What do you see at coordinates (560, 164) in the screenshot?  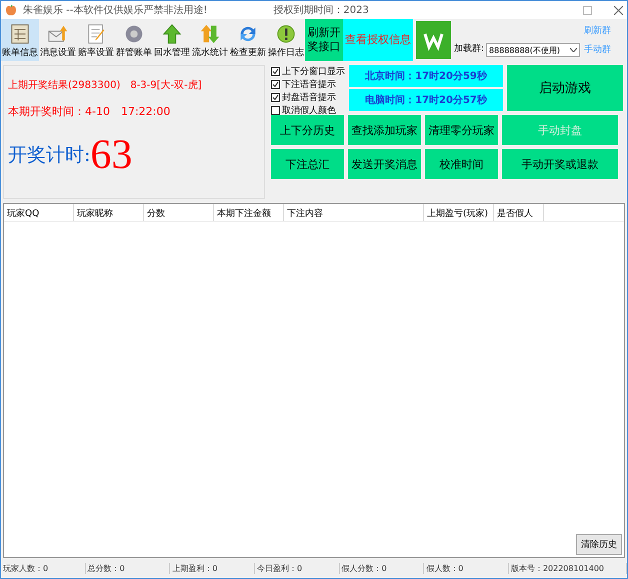 I see `action-button: 手动开奖或退款` at bounding box center [560, 164].